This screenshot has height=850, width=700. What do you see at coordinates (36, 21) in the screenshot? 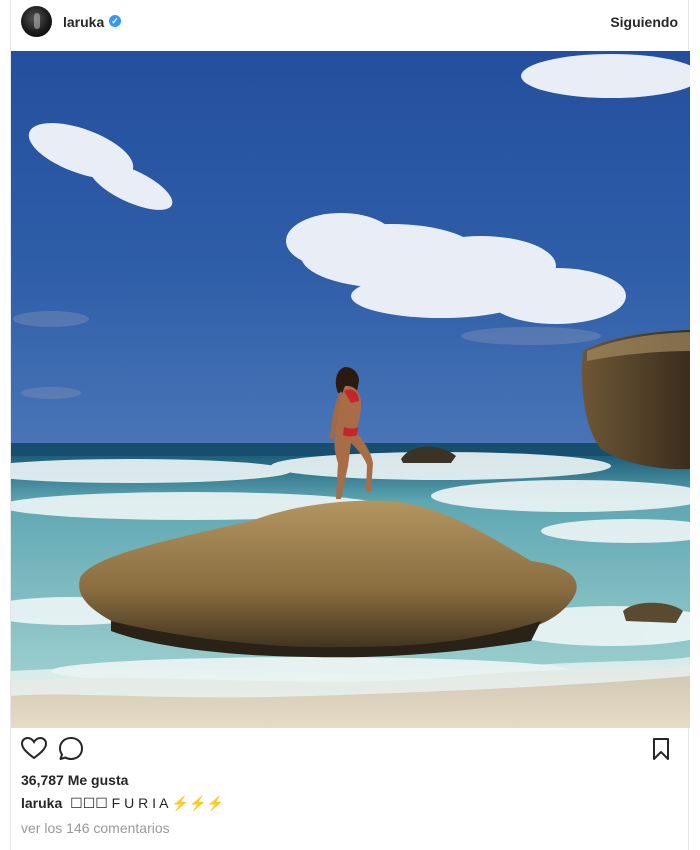
I see `avatar` at bounding box center [36, 21].